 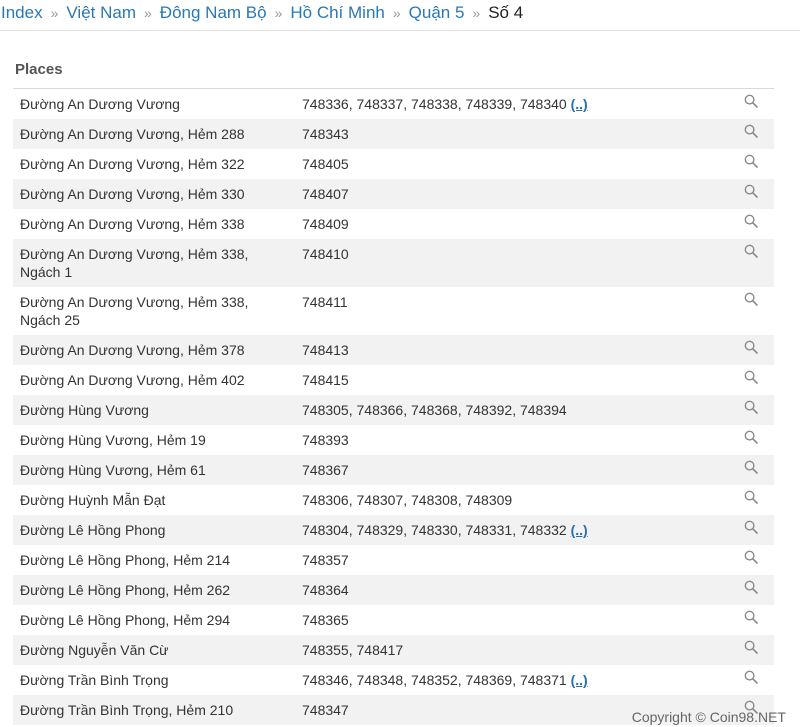 What do you see at coordinates (113, 470) in the screenshot?
I see `place-name: Đường Hùng Vương, Hẻm 61` at bounding box center [113, 470].